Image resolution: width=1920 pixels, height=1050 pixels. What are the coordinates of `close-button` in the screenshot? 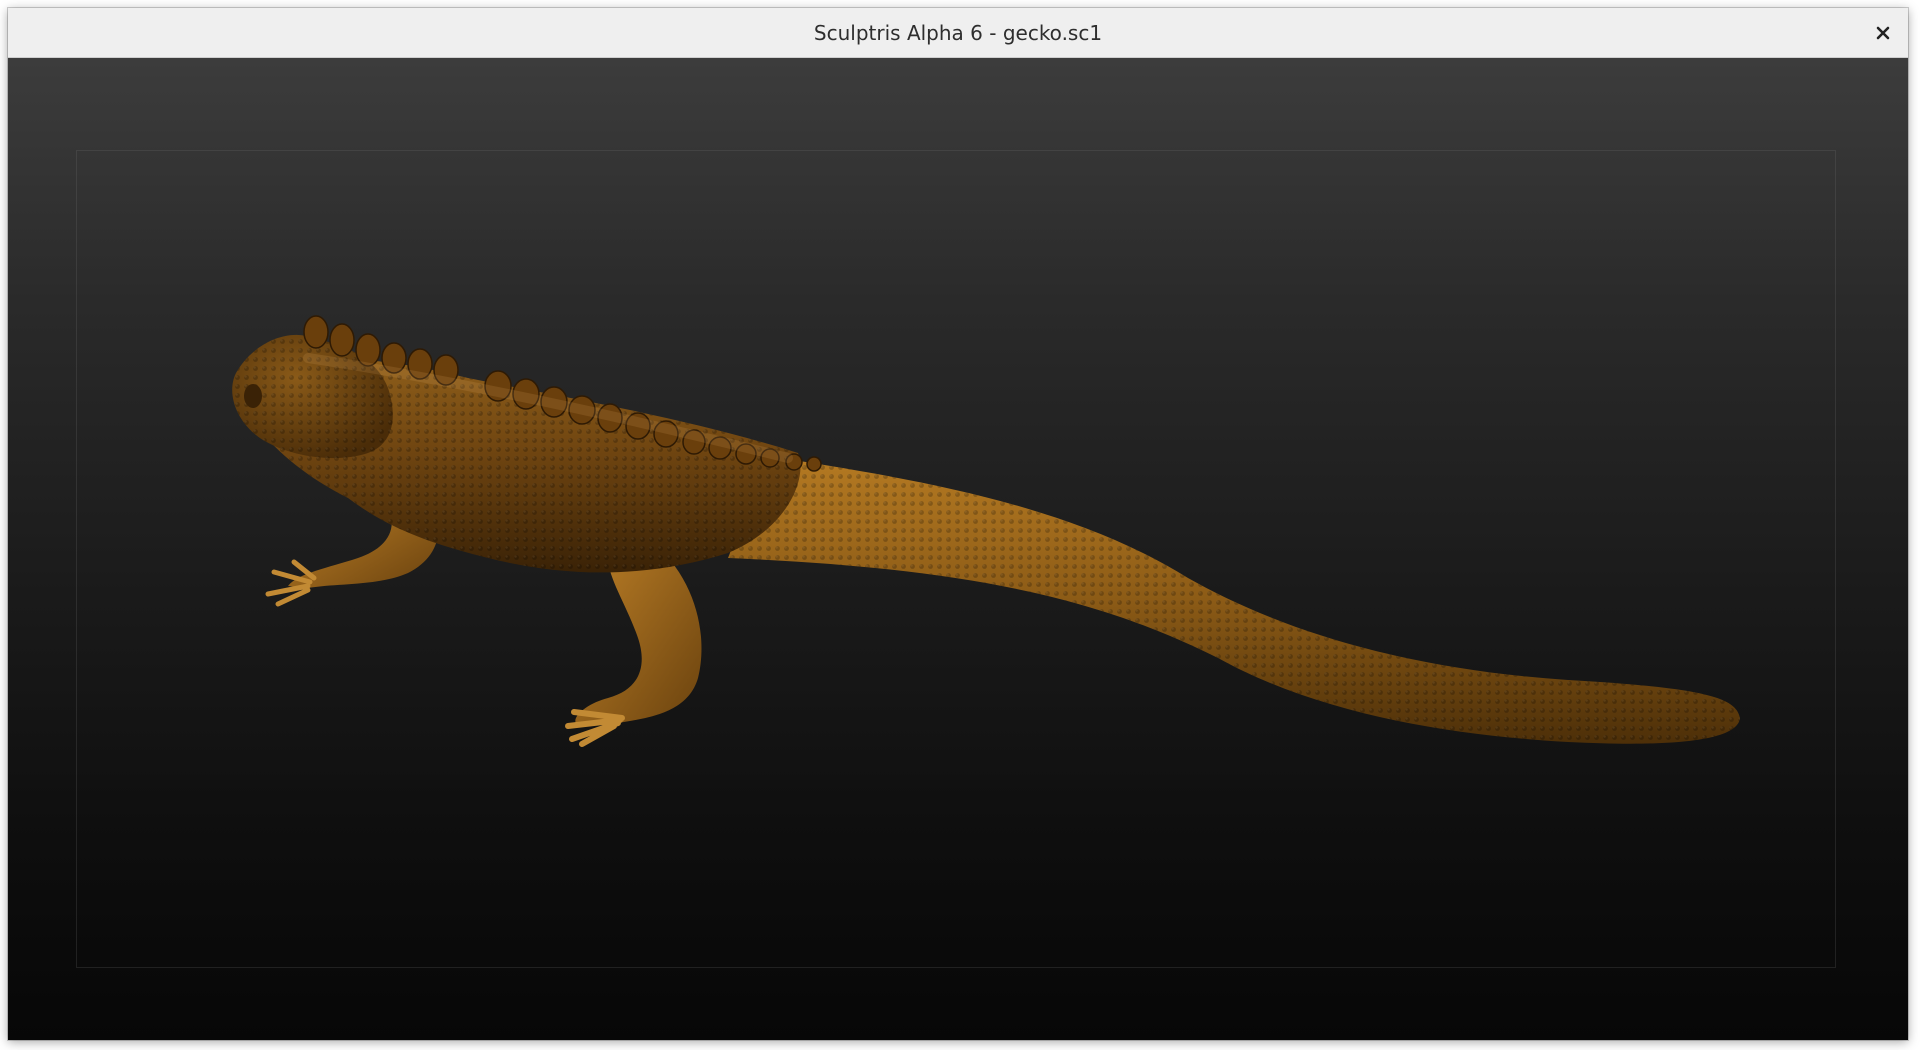 It's located at (1883, 33).